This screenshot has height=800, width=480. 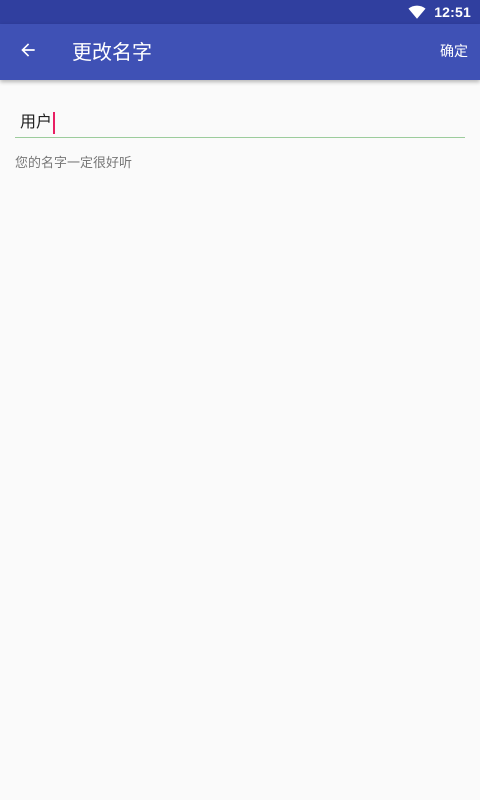 I want to click on name-input-text: 用户, so click(x=36, y=121).